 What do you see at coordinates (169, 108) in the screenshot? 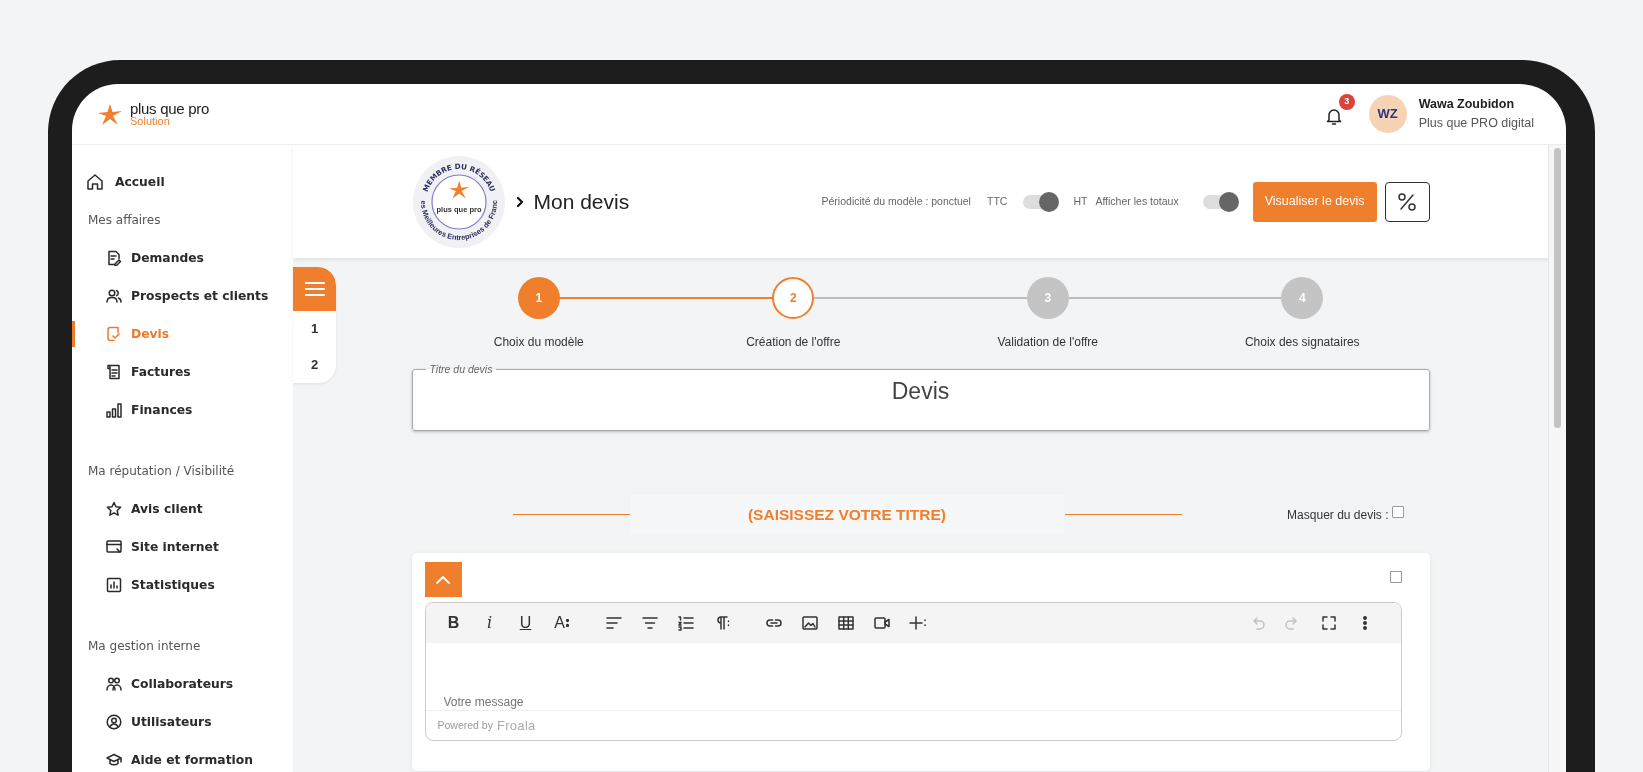
I see `logo-text: plus que pro` at bounding box center [169, 108].